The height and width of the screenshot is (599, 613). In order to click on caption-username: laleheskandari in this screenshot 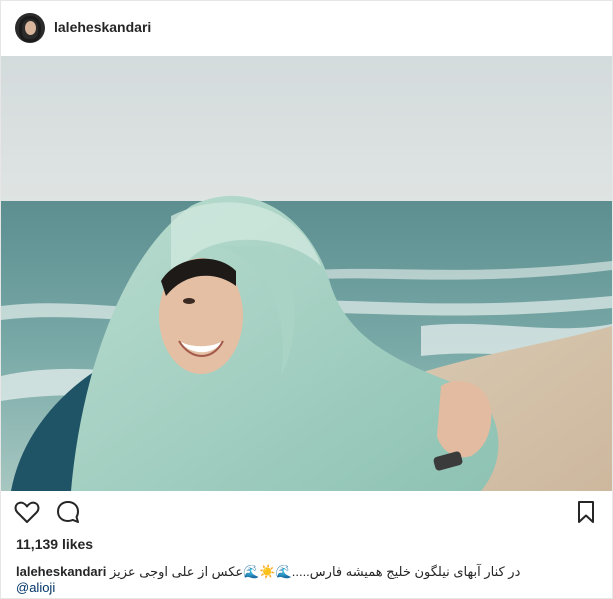, I will do `click(61, 571)`.